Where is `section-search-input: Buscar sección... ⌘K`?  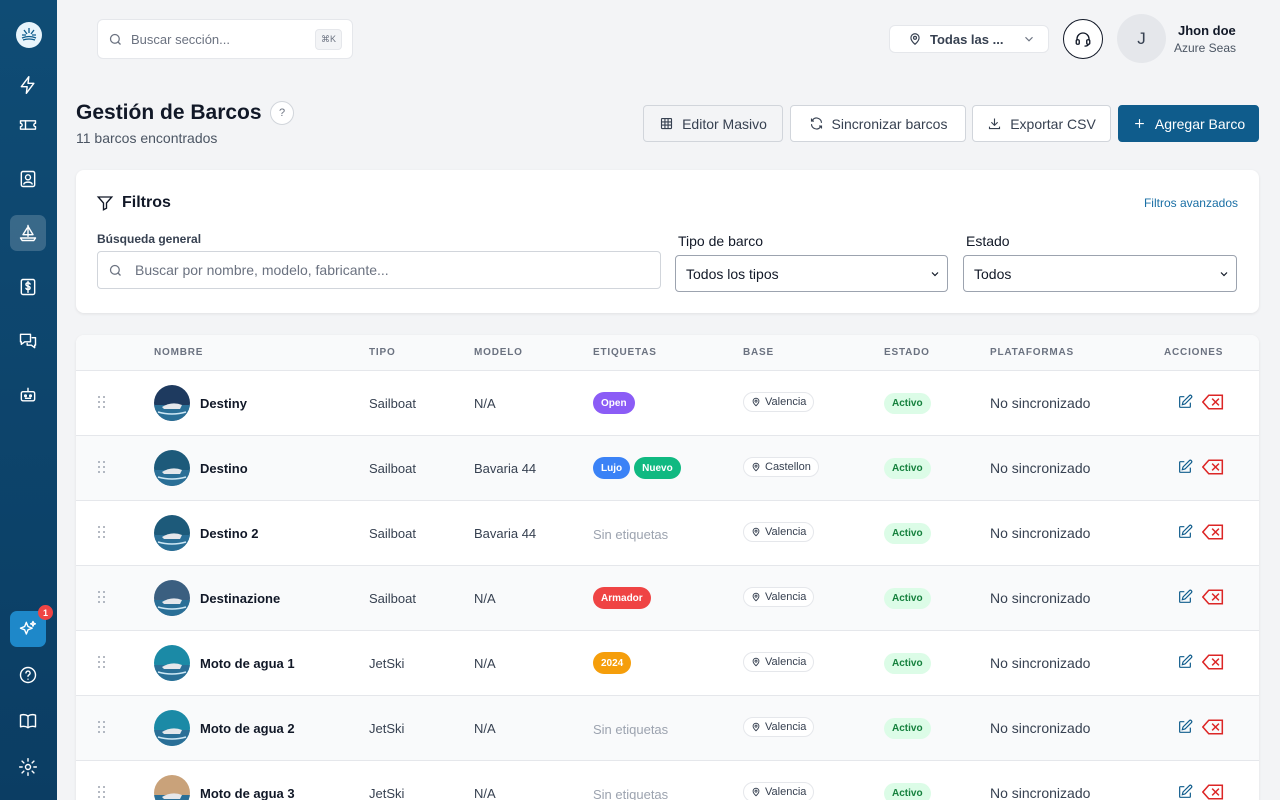
section-search-input: Buscar sección... ⌘K is located at coordinates (225, 39).